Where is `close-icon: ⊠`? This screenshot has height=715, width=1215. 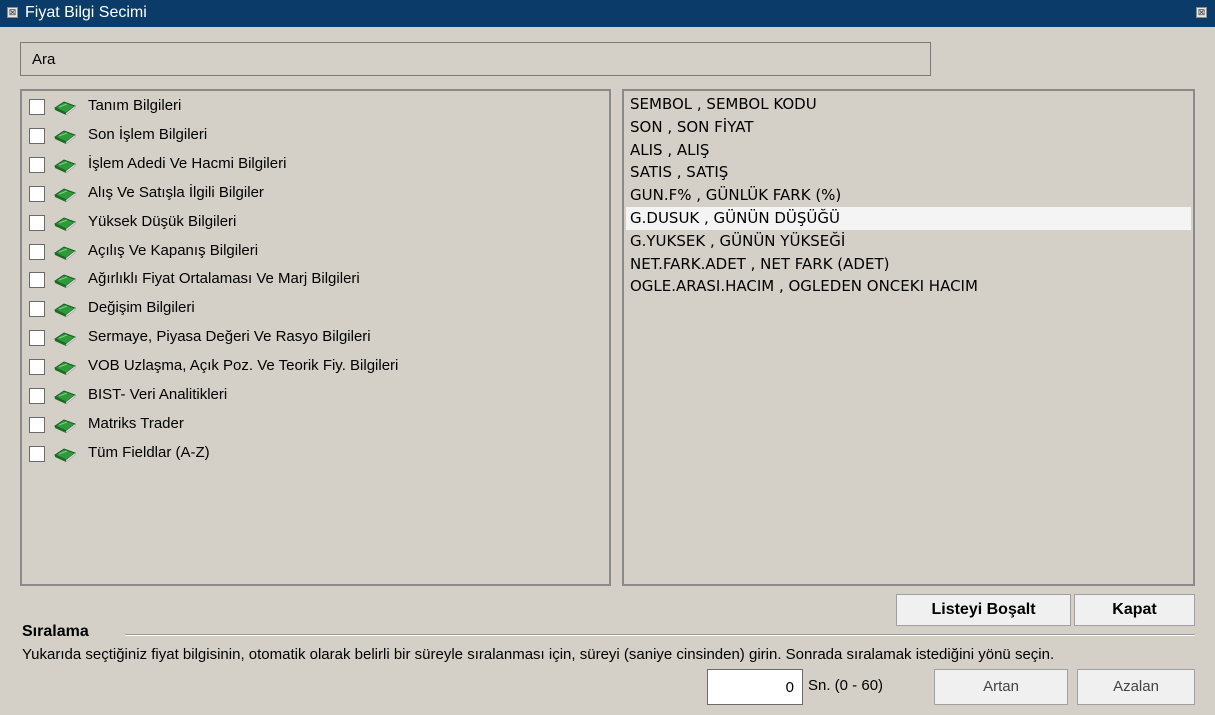
close-icon: ⊠ is located at coordinates (1201, 12).